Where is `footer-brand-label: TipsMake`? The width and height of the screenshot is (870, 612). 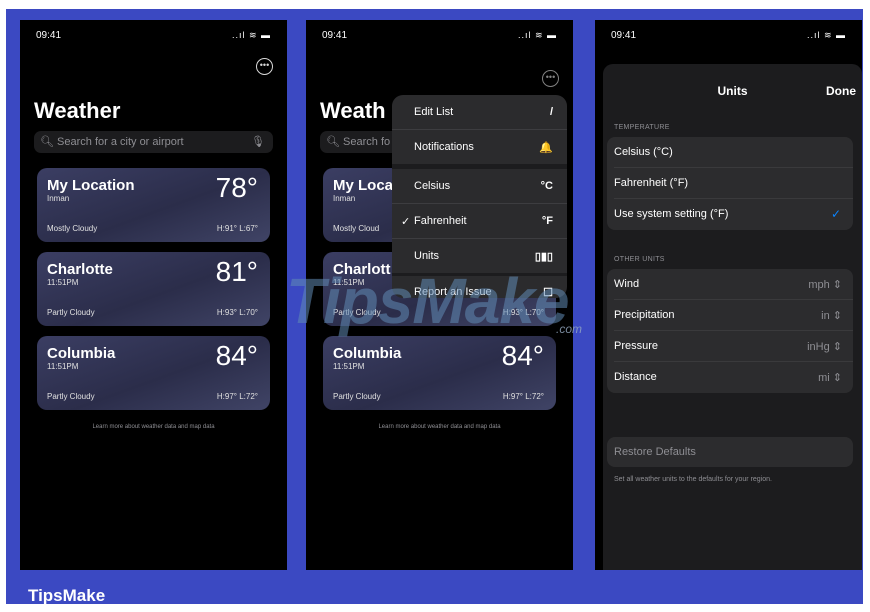 footer-brand-label: TipsMake is located at coordinates (67, 595).